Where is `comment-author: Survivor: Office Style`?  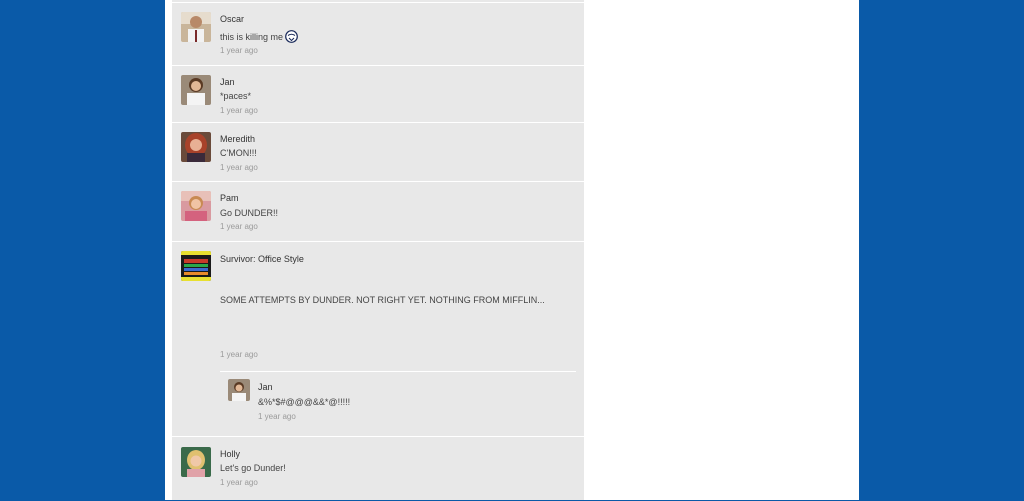
comment-author: Survivor: Office Style is located at coordinates (262, 259).